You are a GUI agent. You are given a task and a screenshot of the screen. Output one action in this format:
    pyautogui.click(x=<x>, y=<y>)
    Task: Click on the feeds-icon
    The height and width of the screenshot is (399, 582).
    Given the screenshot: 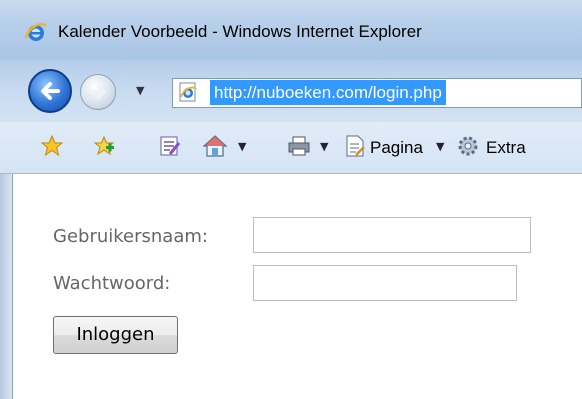 What is the action you would take?
    pyautogui.click(x=170, y=146)
    